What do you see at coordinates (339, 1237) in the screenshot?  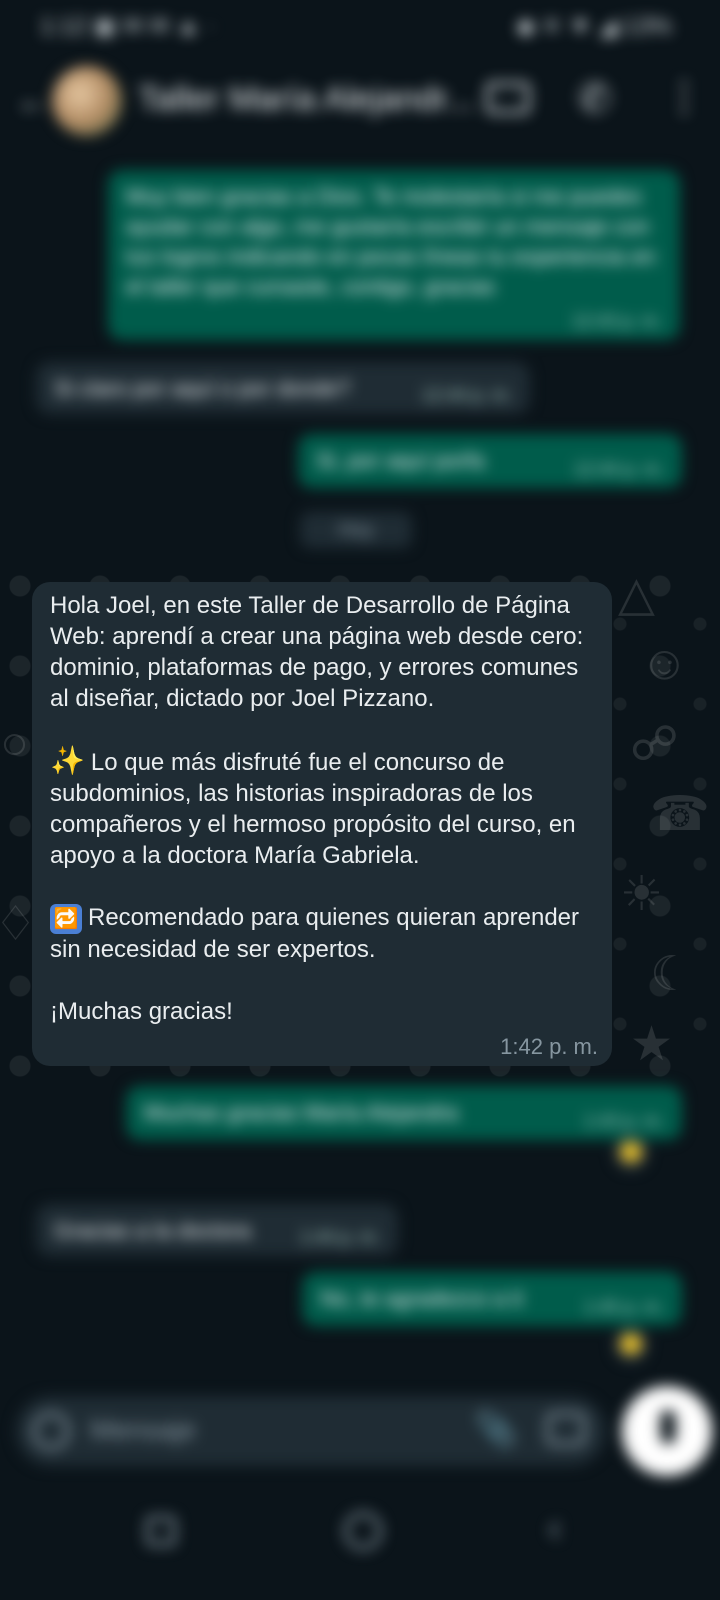 I see `message-time: 1:44 p. m.` at bounding box center [339, 1237].